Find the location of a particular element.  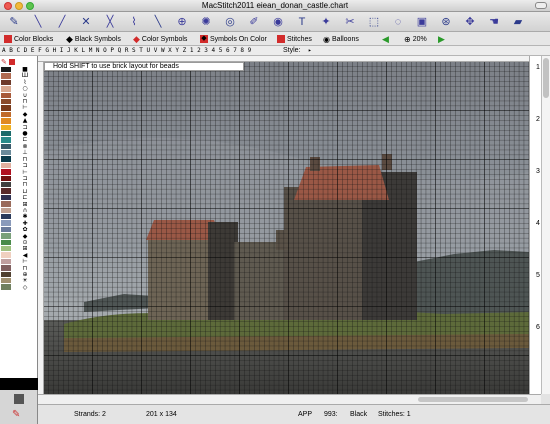

text-tool-icon: T is located at coordinates (302, 22).